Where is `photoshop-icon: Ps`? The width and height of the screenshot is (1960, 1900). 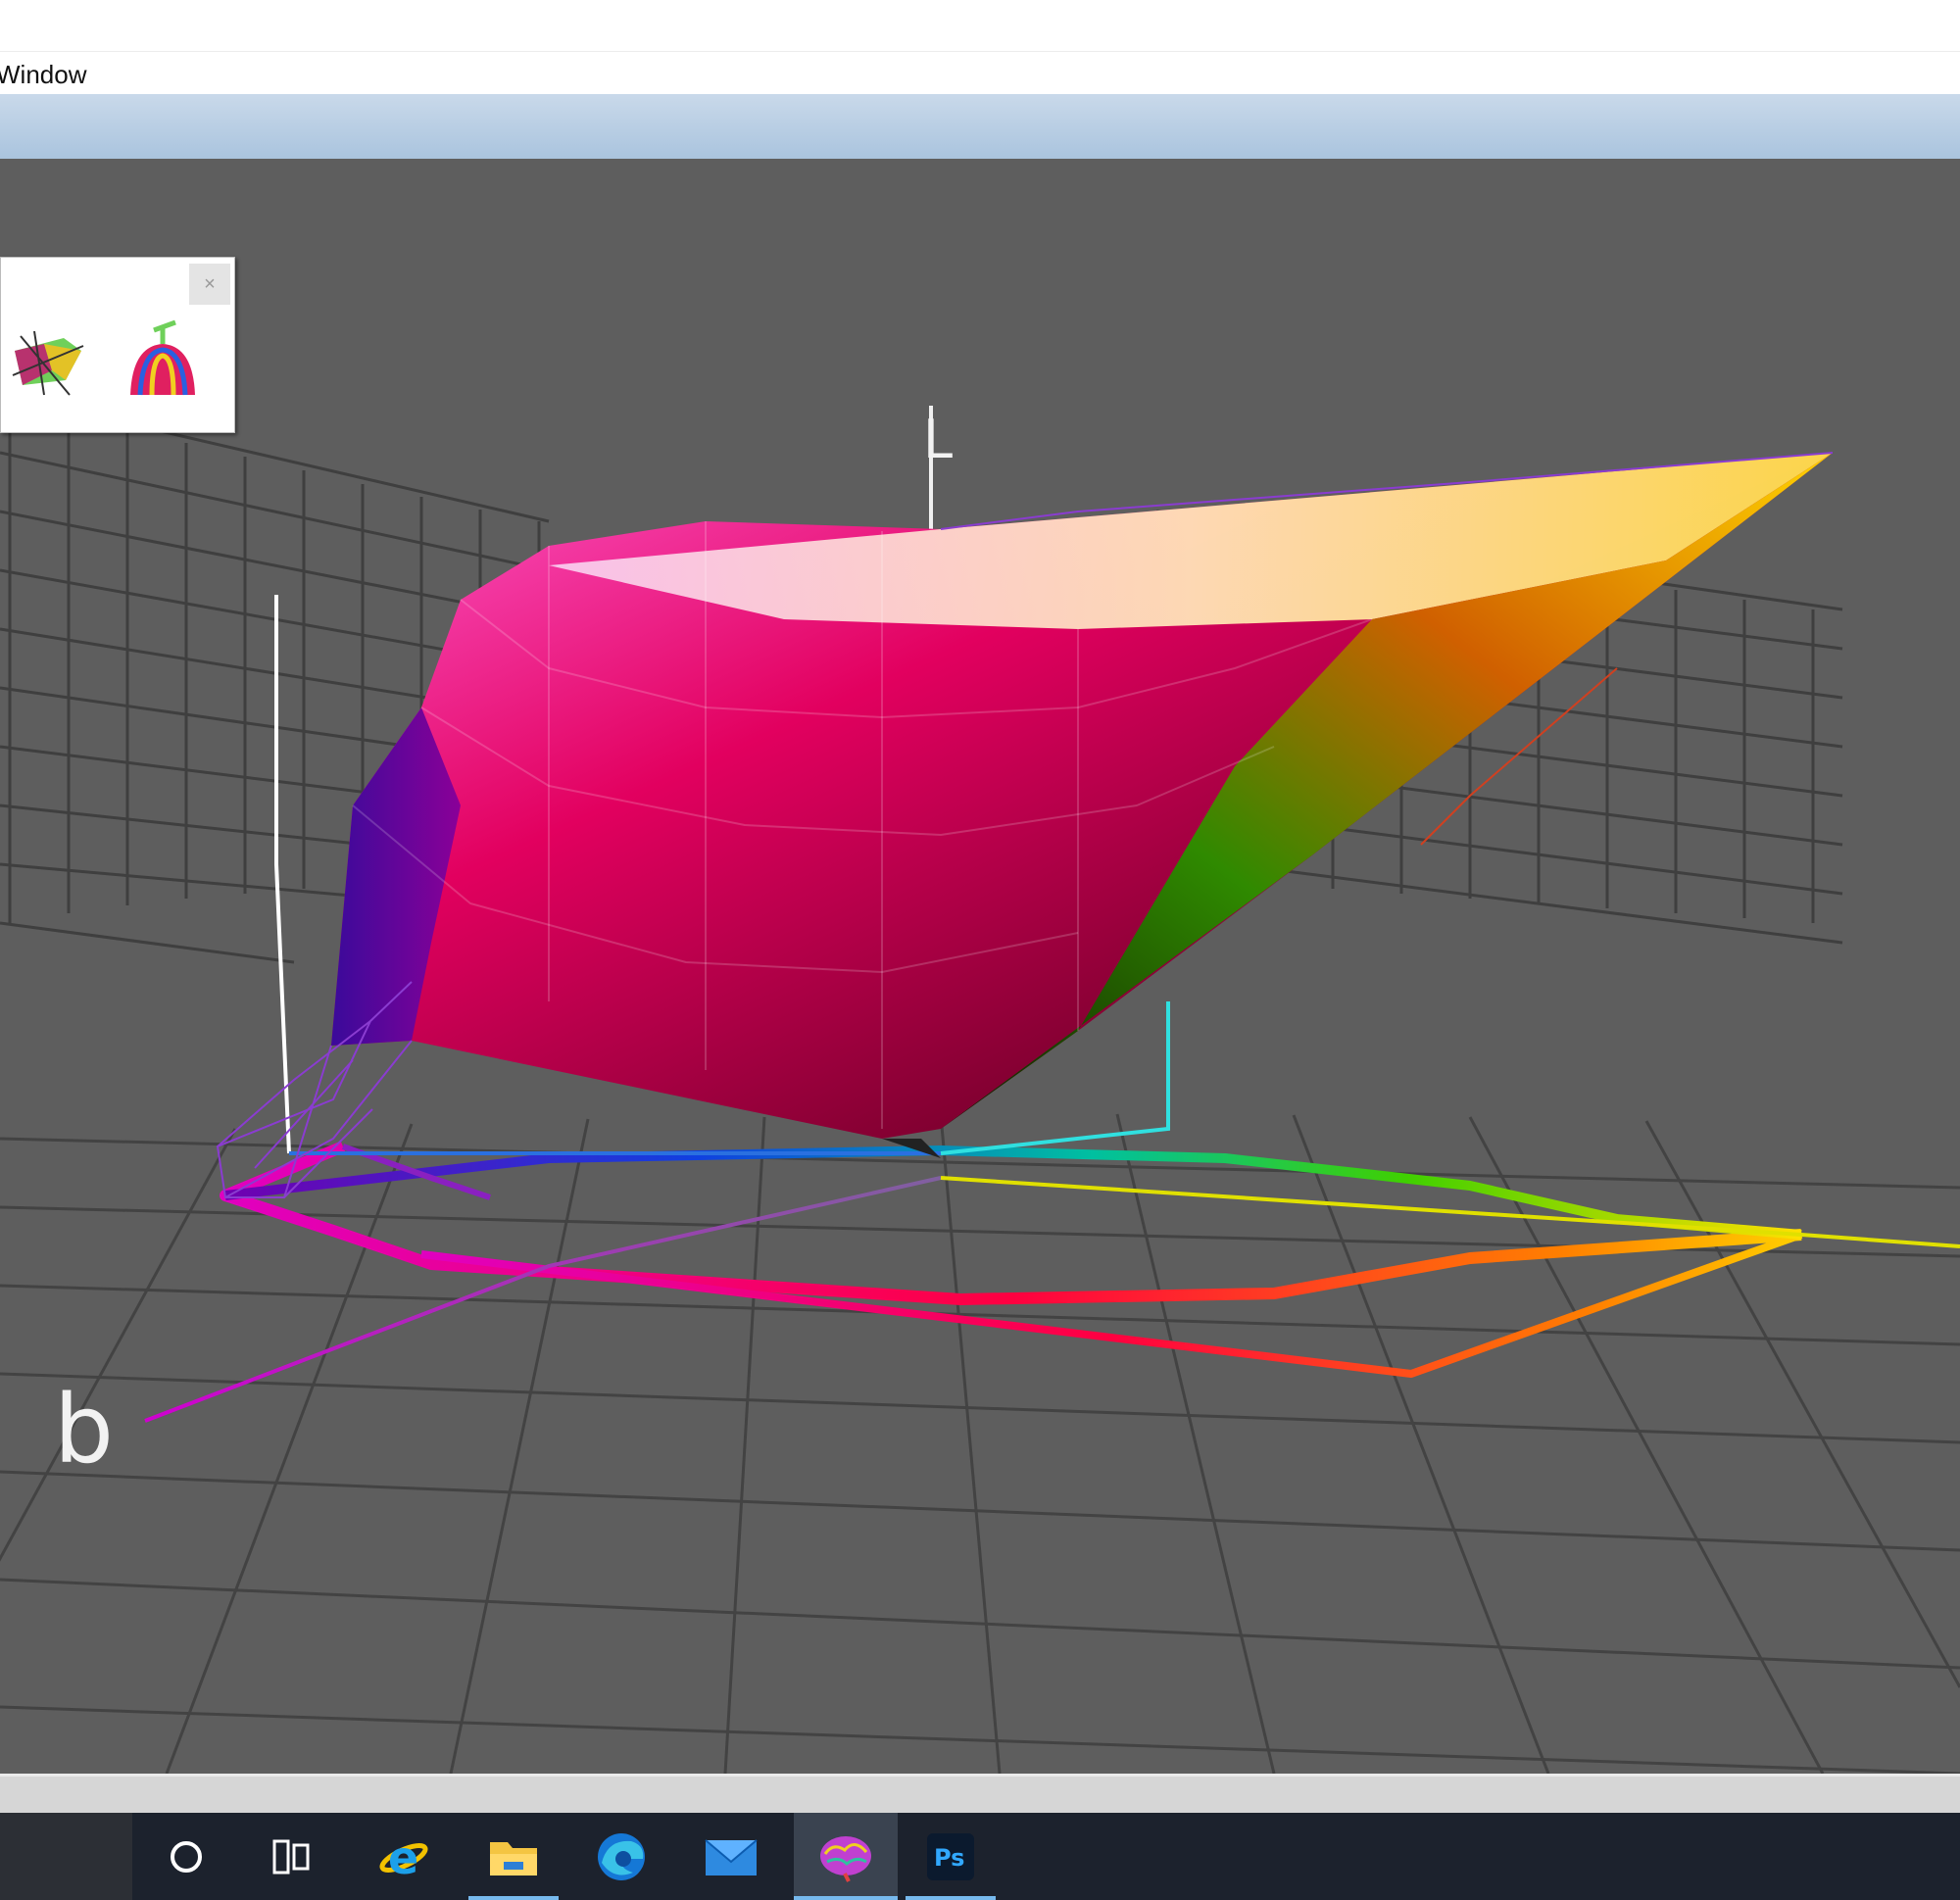 photoshop-icon: Ps is located at coordinates (950, 1856).